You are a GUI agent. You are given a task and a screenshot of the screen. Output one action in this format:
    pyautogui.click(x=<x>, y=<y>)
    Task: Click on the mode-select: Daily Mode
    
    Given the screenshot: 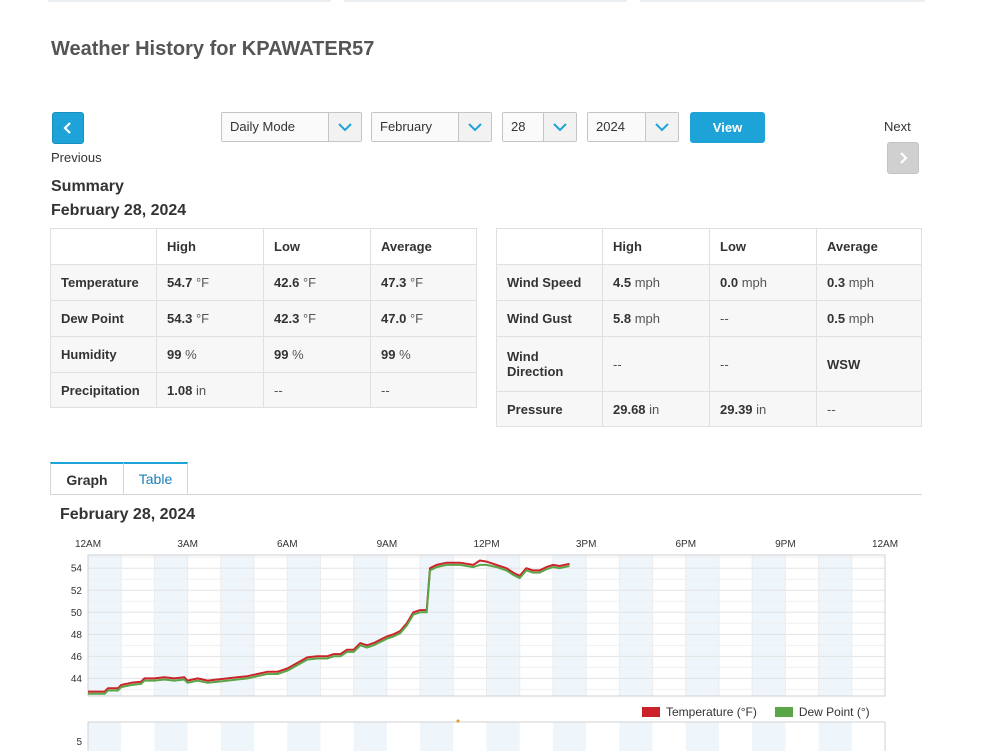 What is the action you would take?
    pyautogui.click(x=291, y=127)
    